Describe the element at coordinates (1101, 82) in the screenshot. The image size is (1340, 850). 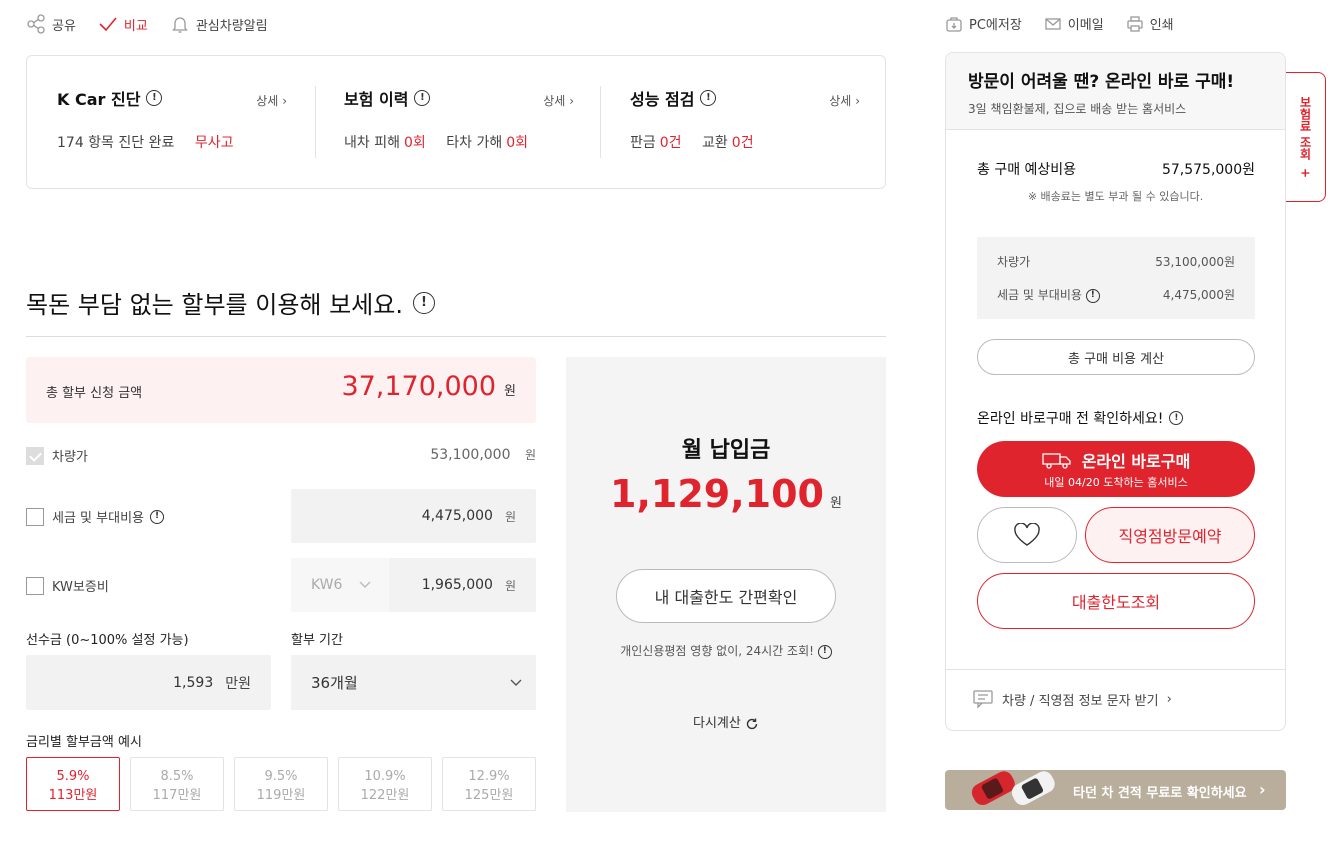
I see `purchase-header-title: 방문이 어려울 땐? 온라인 바로 구매!` at that location.